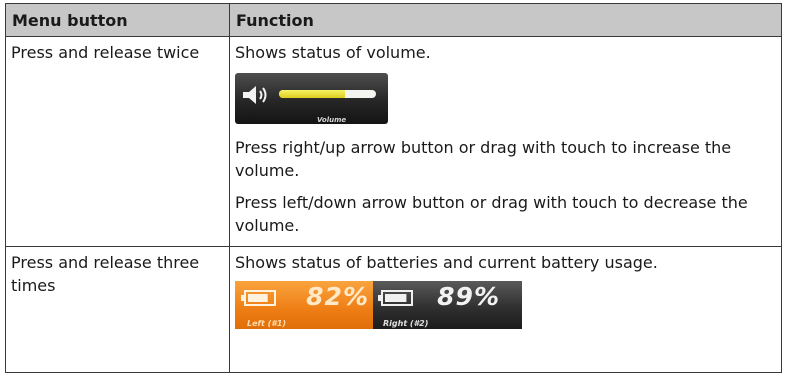  Describe the element at coordinates (117, 309) in the screenshot. I see `action-cell: Press and release three times` at that location.